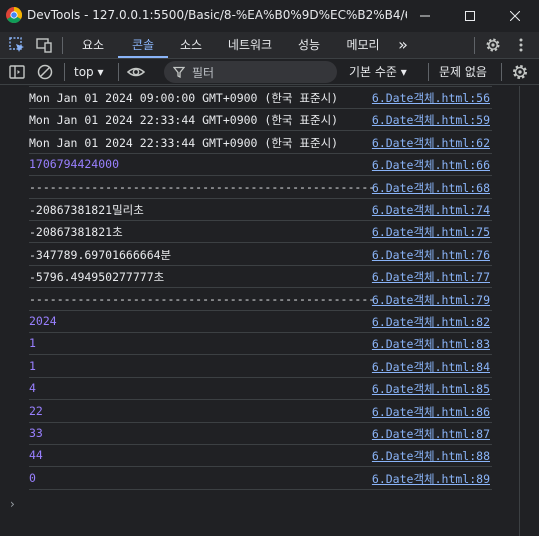 The width and height of the screenshot is (539, 536). Describe the element at coordinates (521, 45) in the screenshot. I see `more-options-icon` at that location.